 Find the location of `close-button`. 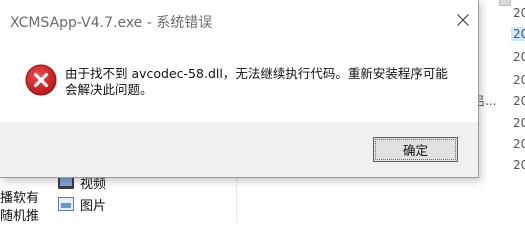

close-button is located at coordinates (463, 20).